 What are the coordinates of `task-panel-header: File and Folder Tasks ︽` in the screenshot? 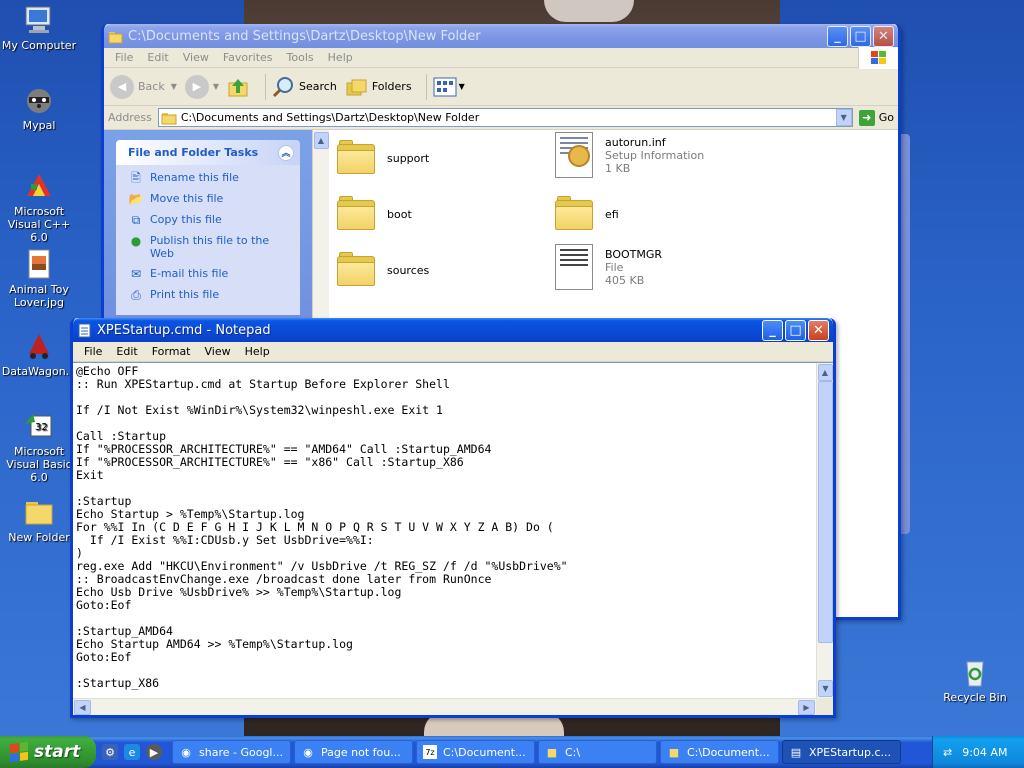 It's located at (208, 152).